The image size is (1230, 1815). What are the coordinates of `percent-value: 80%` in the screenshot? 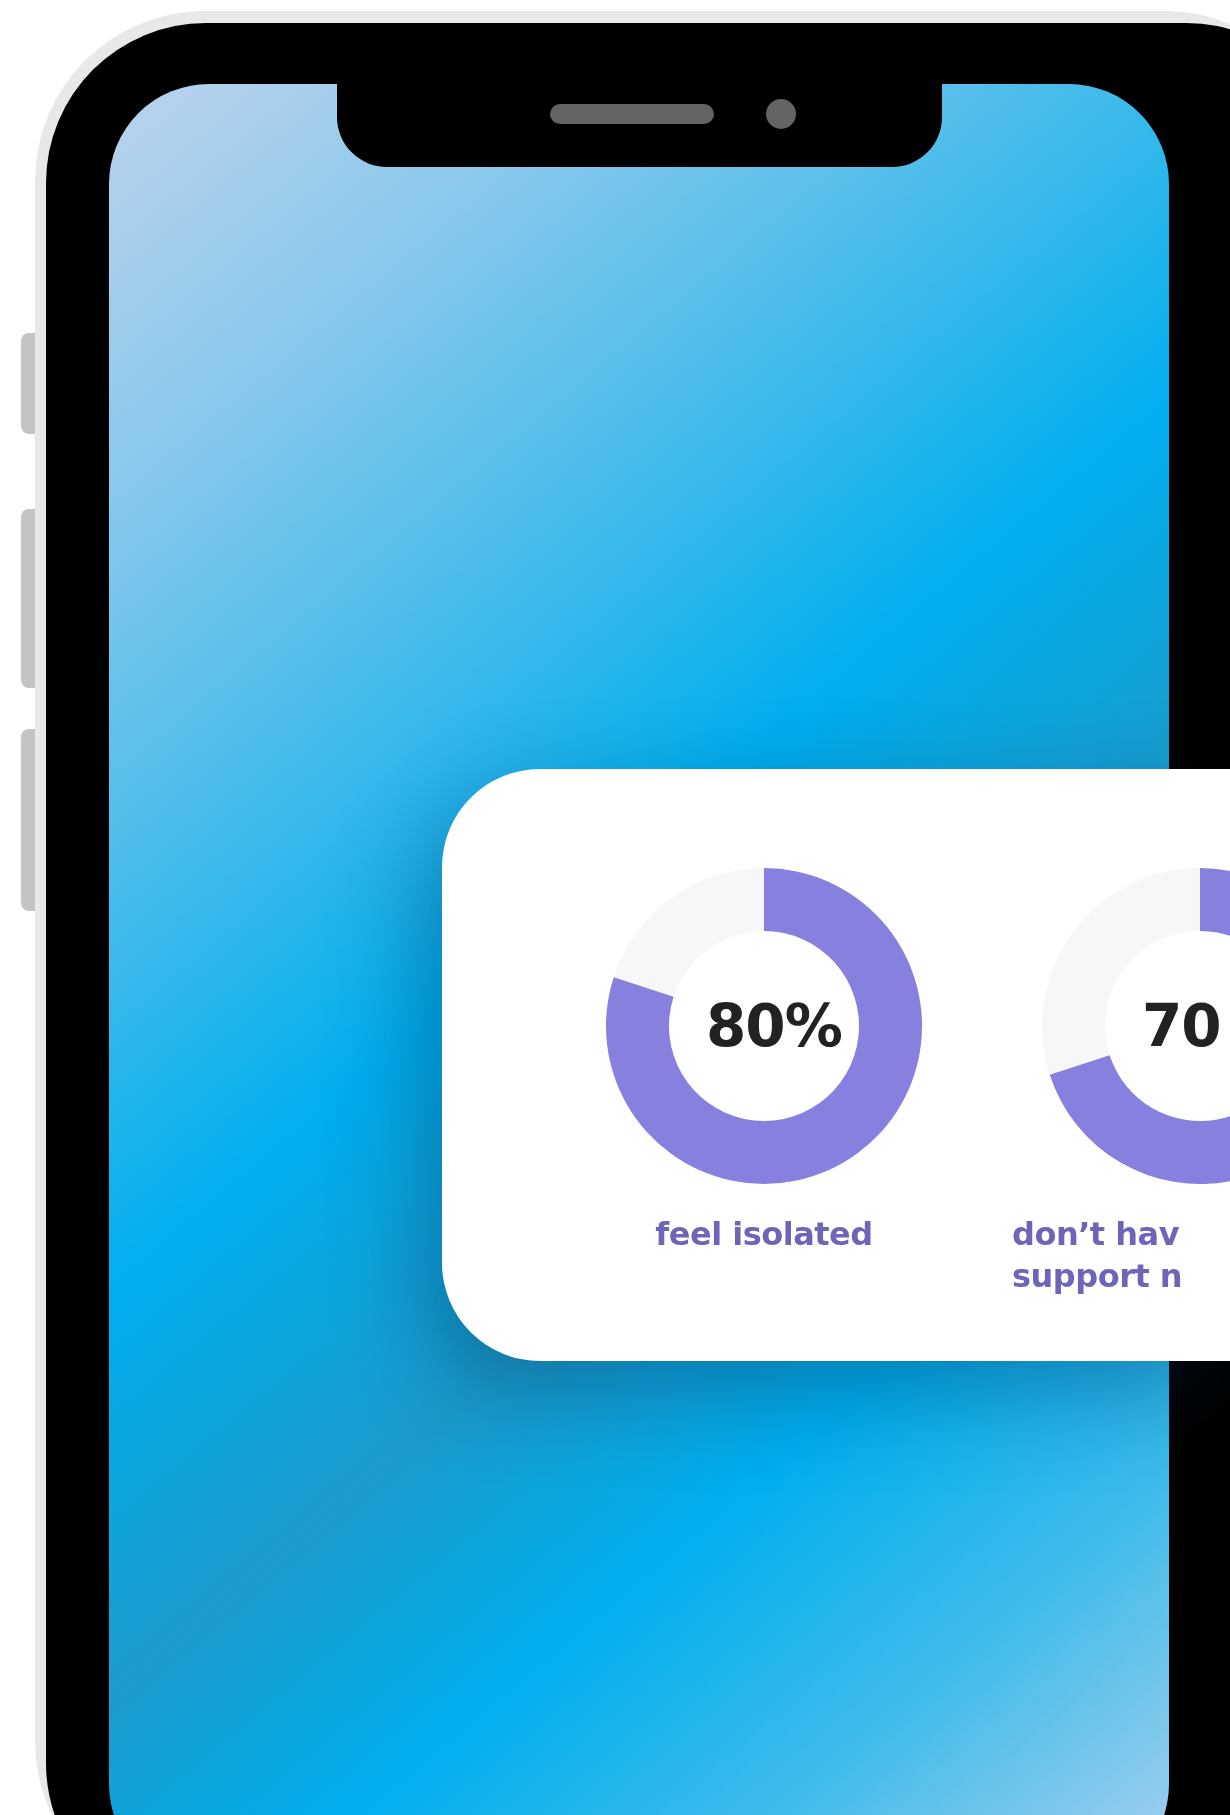 It's located at (774, 1026).